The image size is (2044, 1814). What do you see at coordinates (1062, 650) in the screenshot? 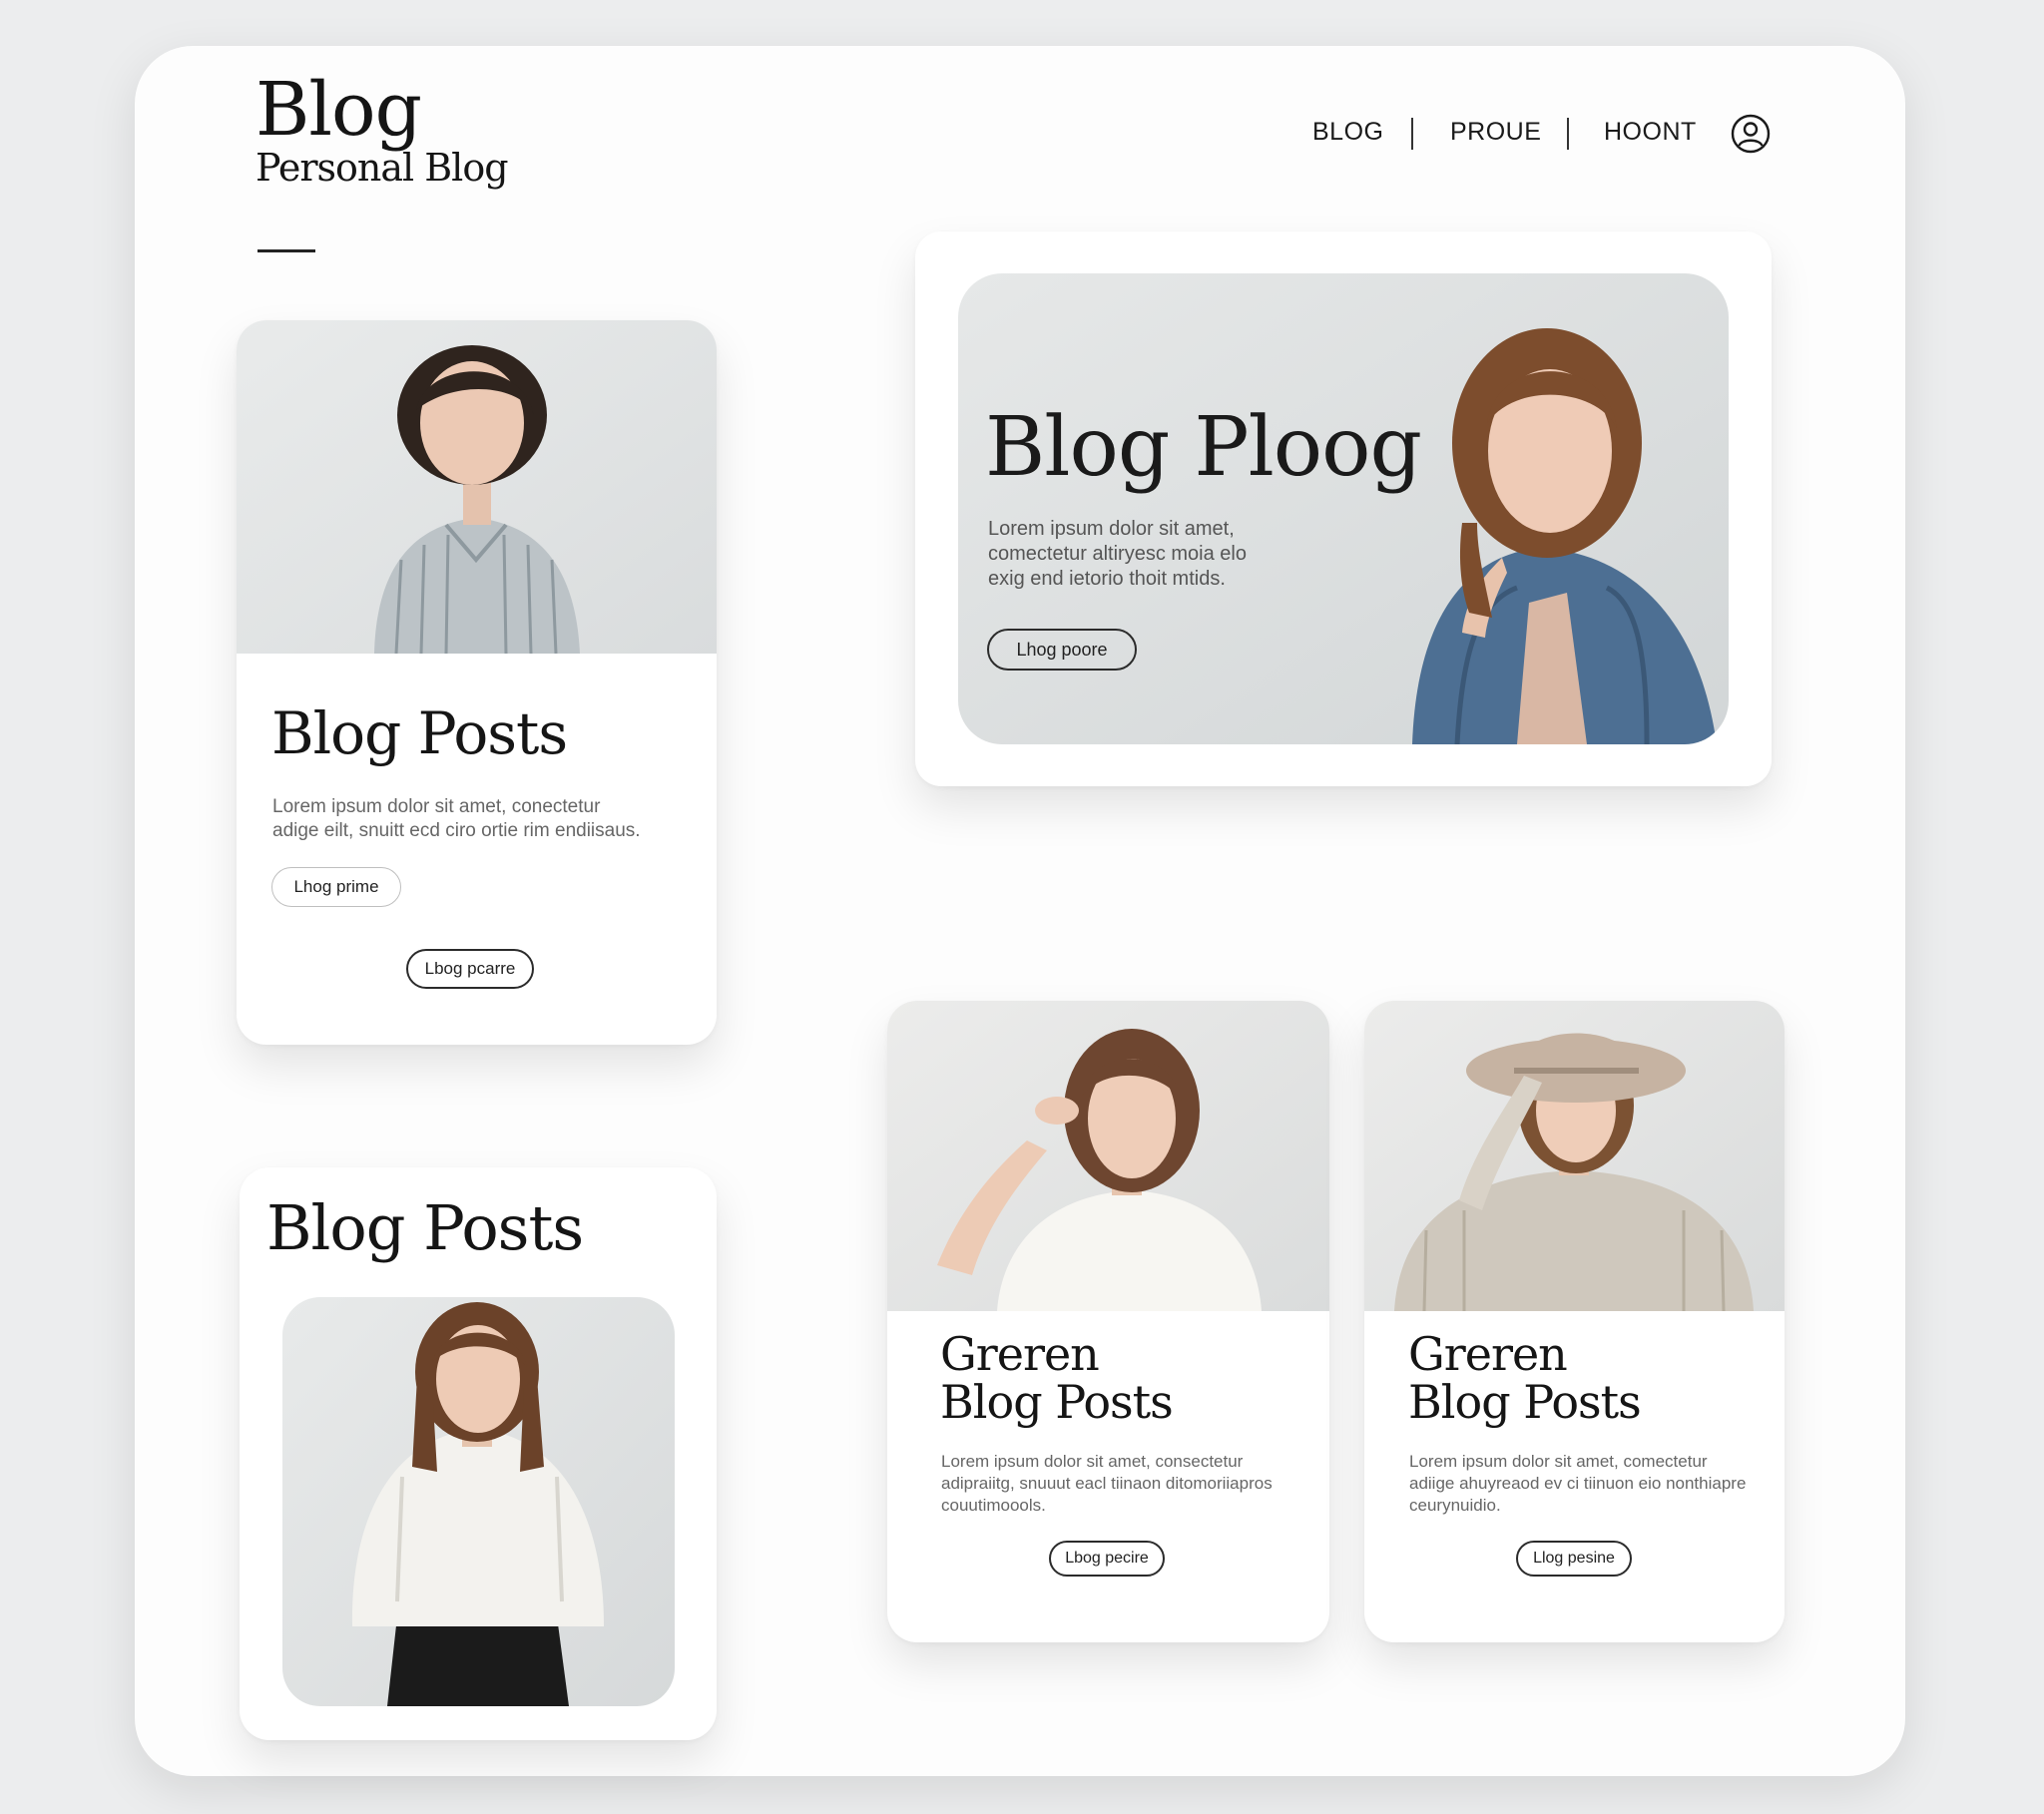
I see `featured-read-button: Lhog poore` at bounding box center [1062, 650].